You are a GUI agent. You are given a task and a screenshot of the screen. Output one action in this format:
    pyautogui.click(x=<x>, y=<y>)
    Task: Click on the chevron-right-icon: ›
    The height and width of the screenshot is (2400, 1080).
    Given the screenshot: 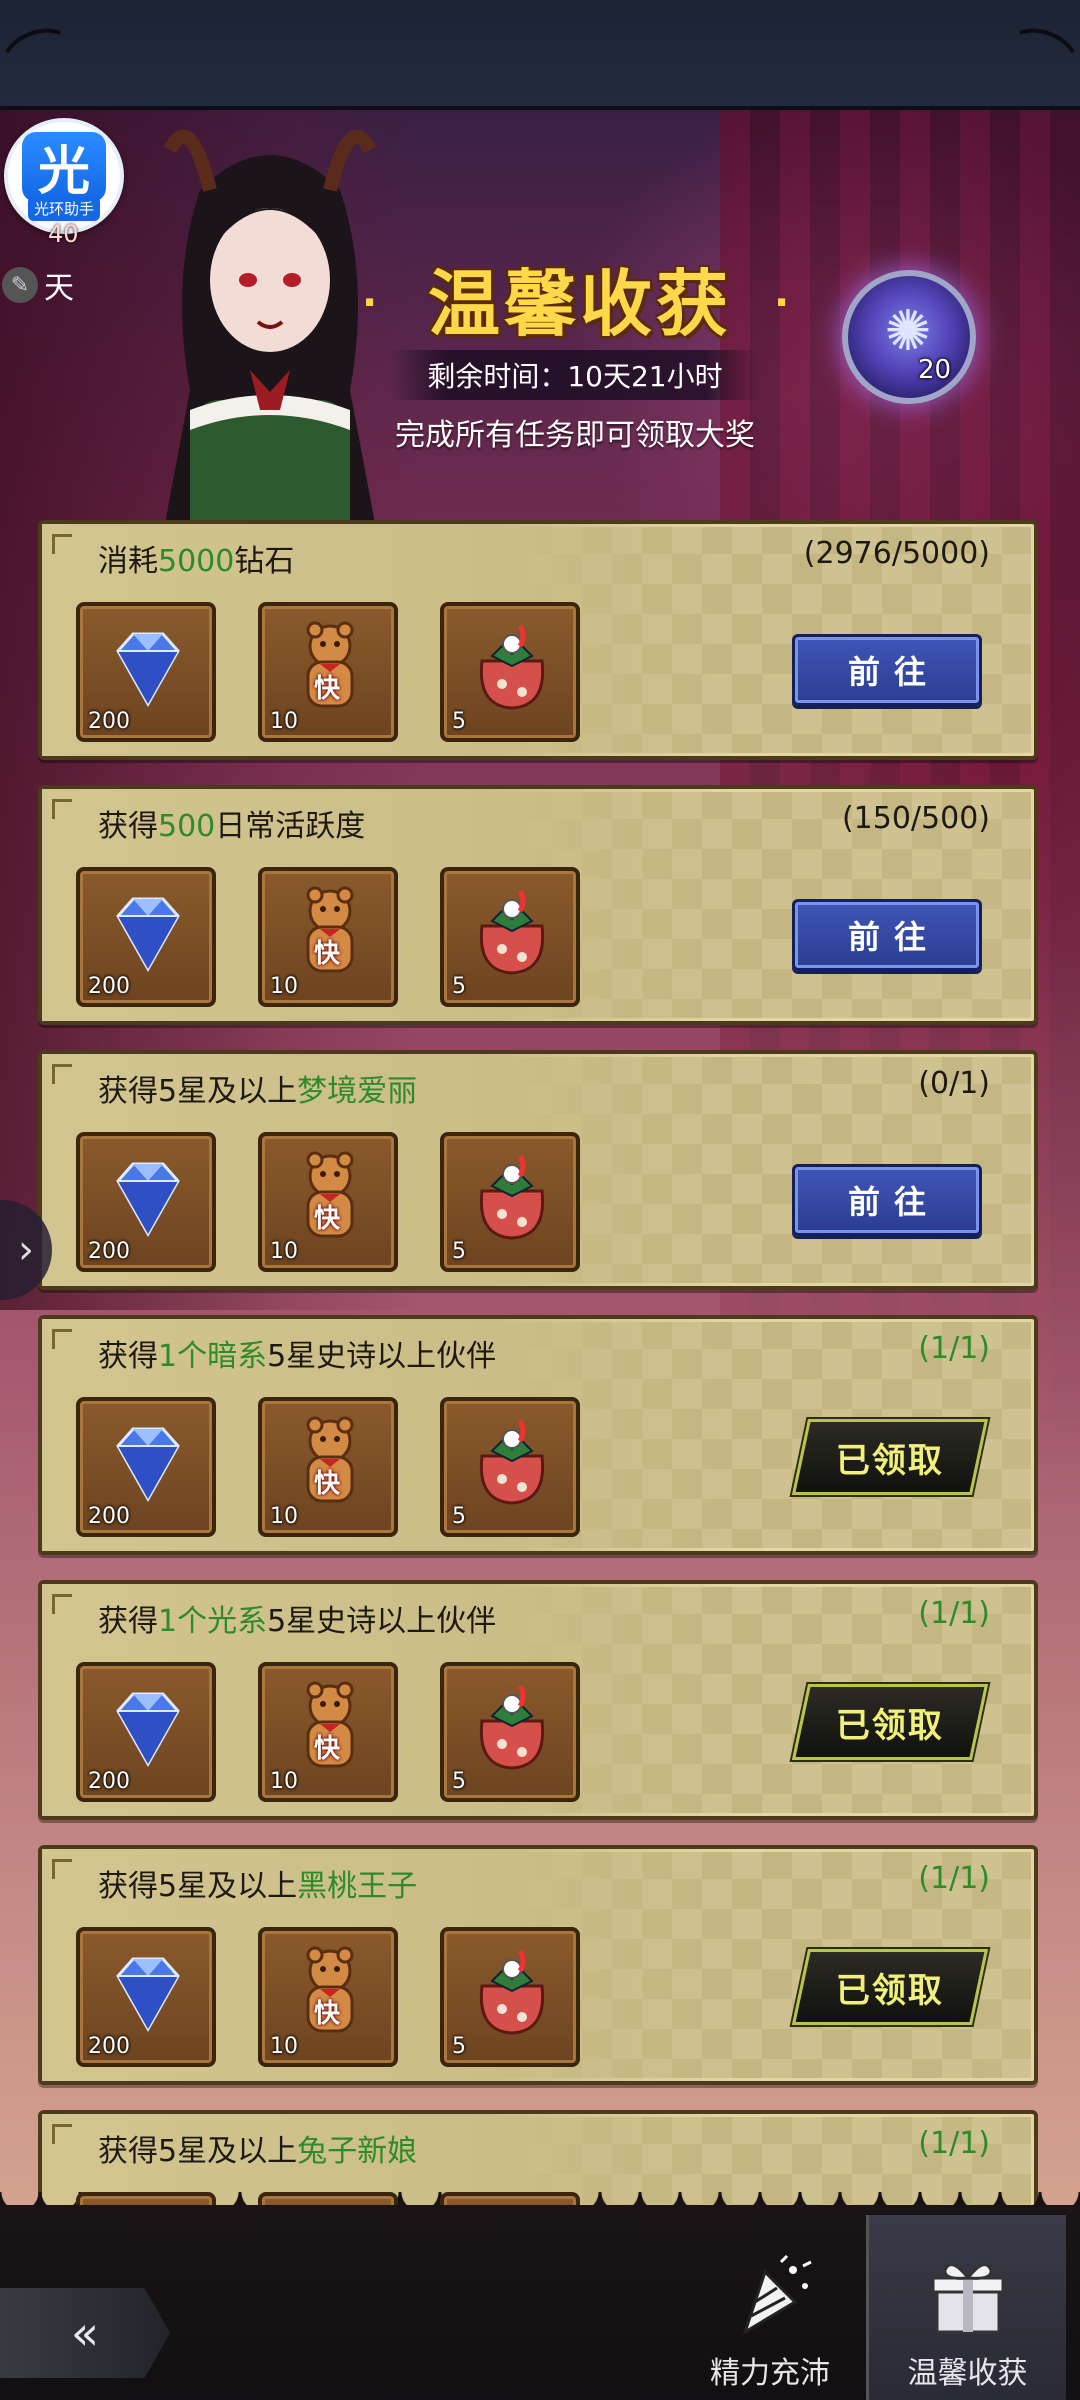 What is the action you would take?
    pyautogui.click(x=26, y=1250)
    